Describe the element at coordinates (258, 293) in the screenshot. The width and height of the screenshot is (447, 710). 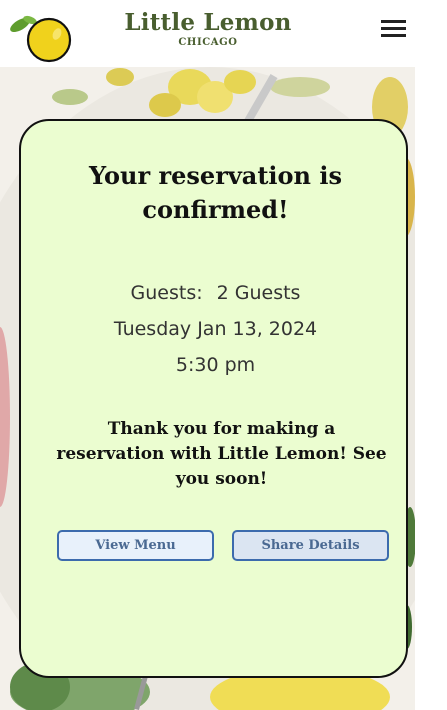
I see `guests-value: 2 Guests` at that location.